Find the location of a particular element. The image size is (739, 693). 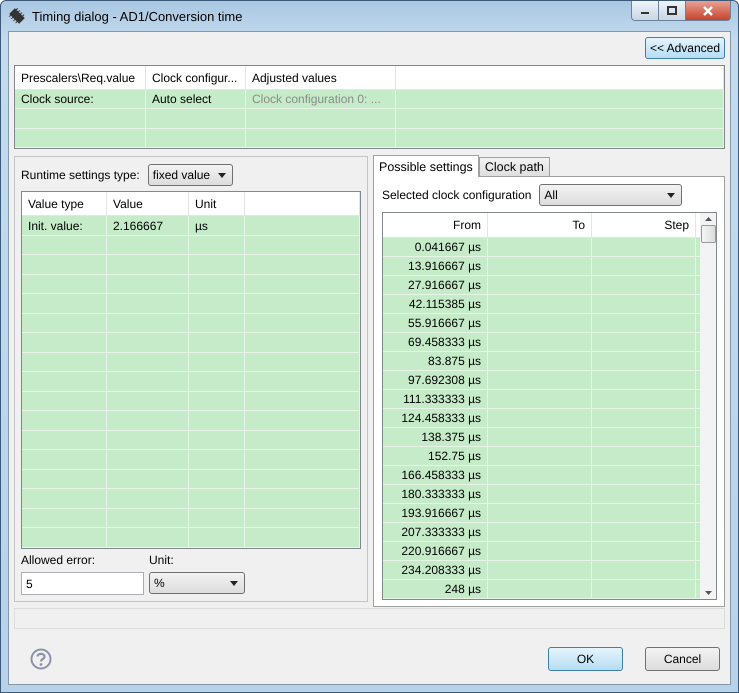

advanced-button: << Advanced is located at coordinates (684, 48).